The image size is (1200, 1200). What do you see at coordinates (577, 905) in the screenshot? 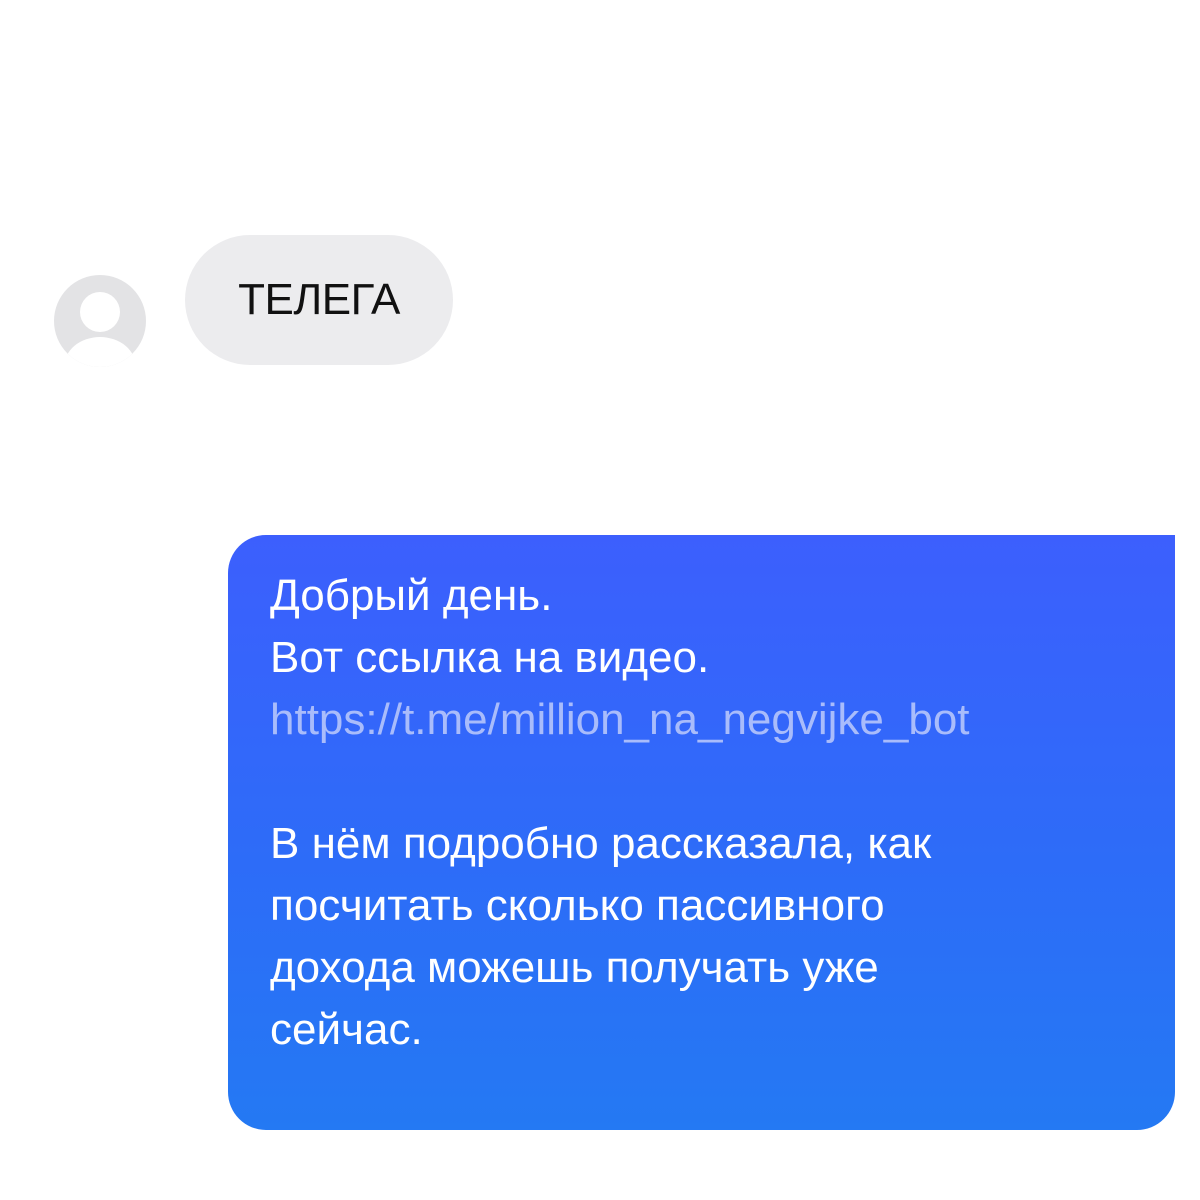
I see `message-body-line: посчитать сколько пассивного` at bounding box center [577, 905].